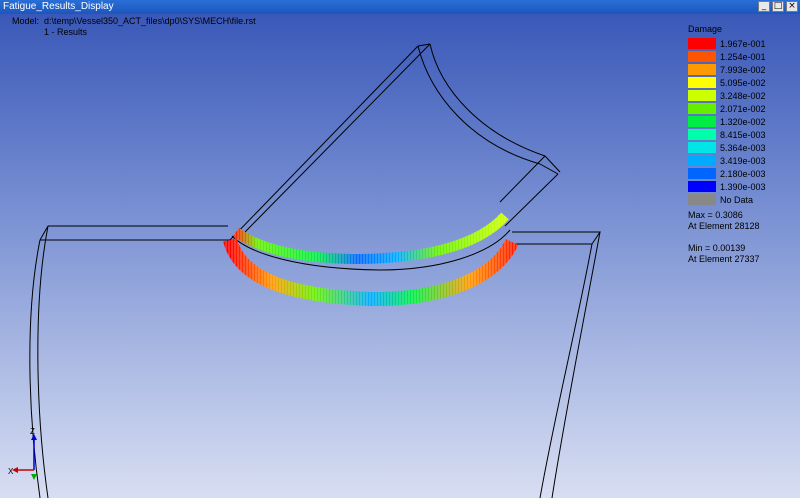 This screenshot has height=498, width=800. I want to click on legend-entry: 1.967e-001, so click(727, 43).